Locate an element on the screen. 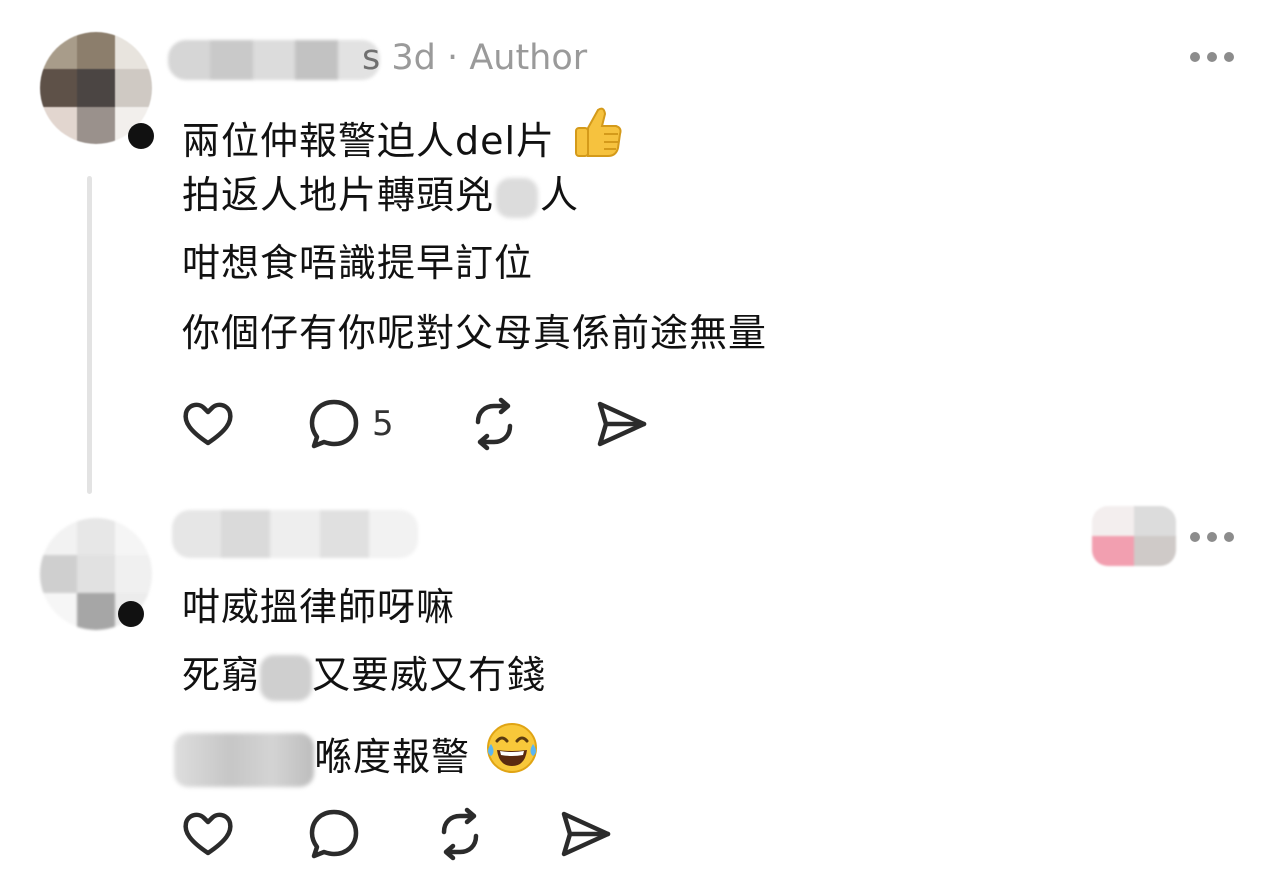 The height and width of the screenshot is (892, 1284). author-badge: Author is located at coordinates (528, 58).